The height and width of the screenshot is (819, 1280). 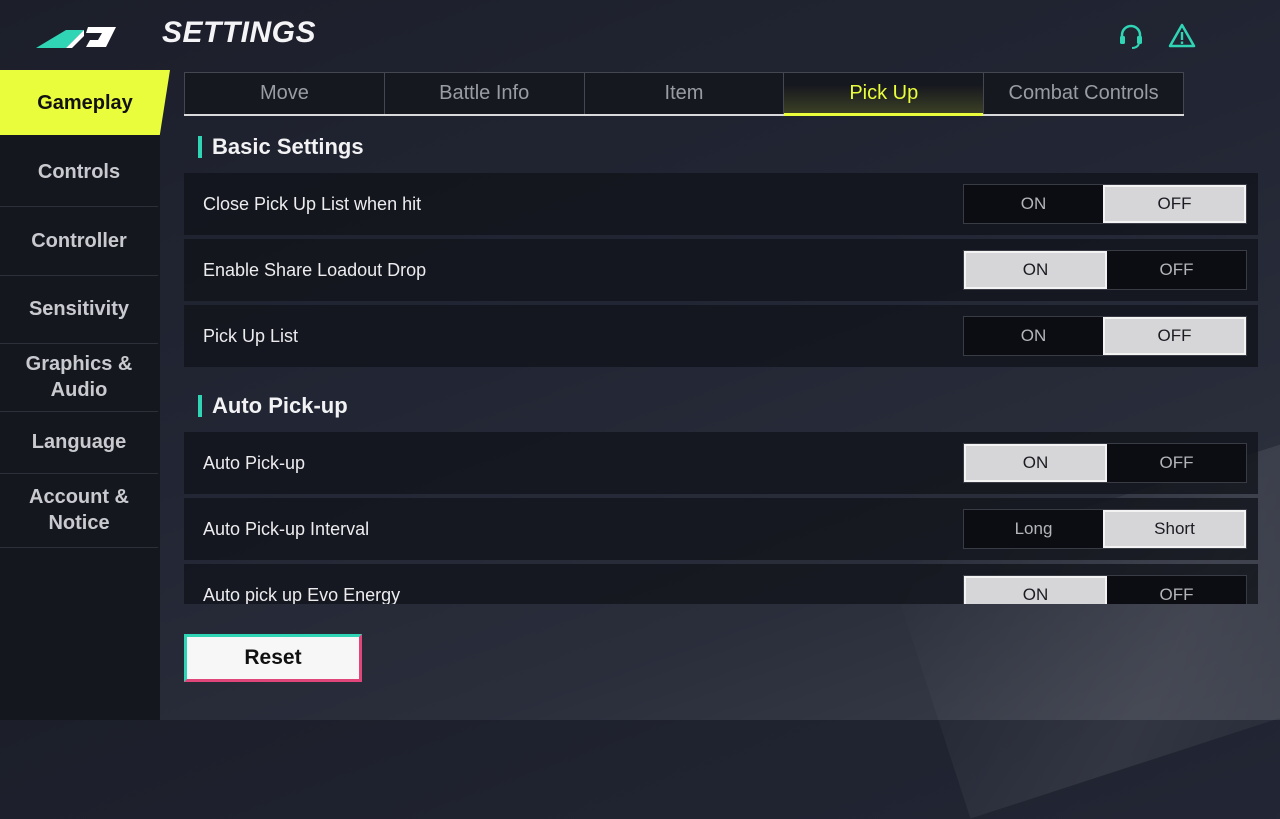 What do you see at coordinates (312, 203) in the screenshot?
I see `setting-label: Close Pick Up List when hit` at bounding box center [312, 203].